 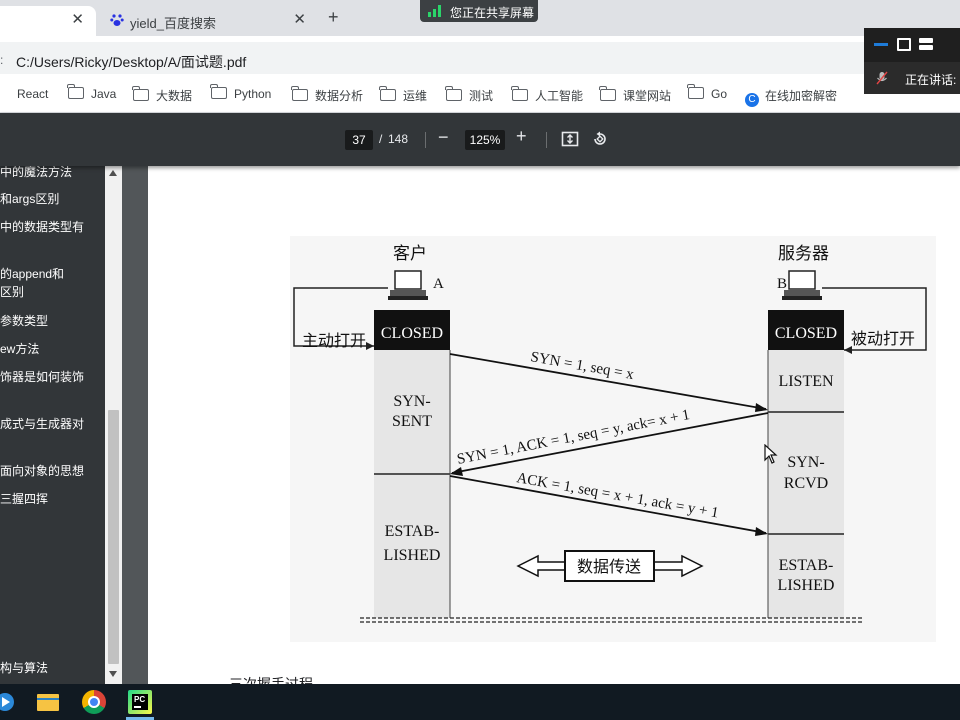 What do you see at coordinates (12, 292) in the screenshot?
I see `outline-item: 区别` at bounding box center [12, 292].